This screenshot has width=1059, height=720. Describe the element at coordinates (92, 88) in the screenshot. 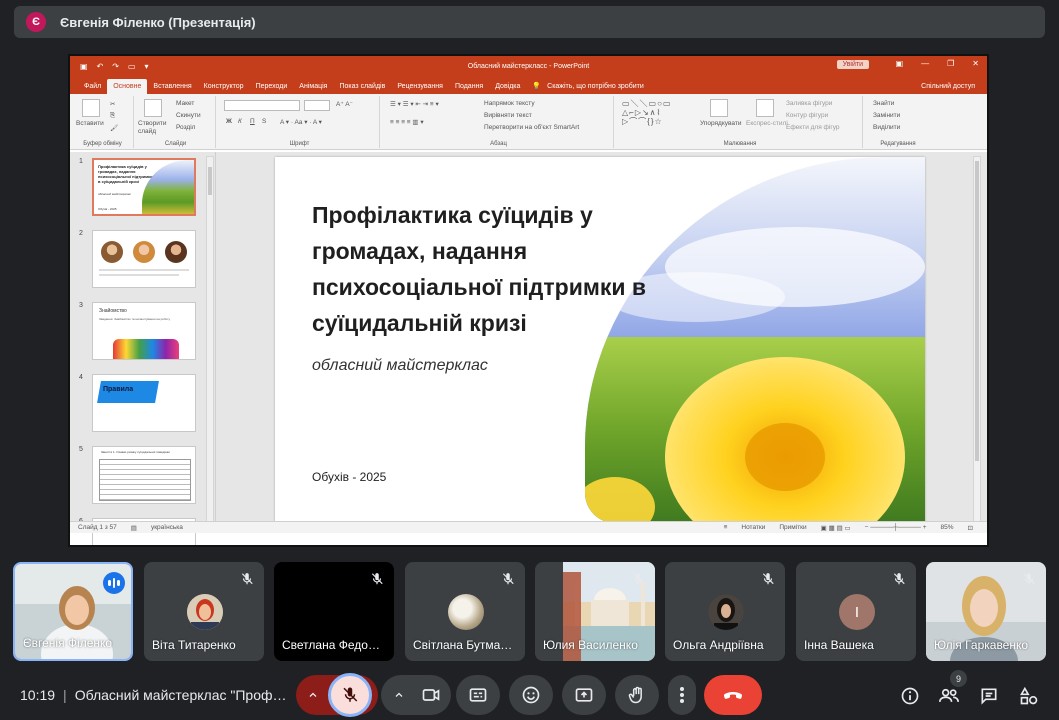

I see `tab-file: Файл` at that location.